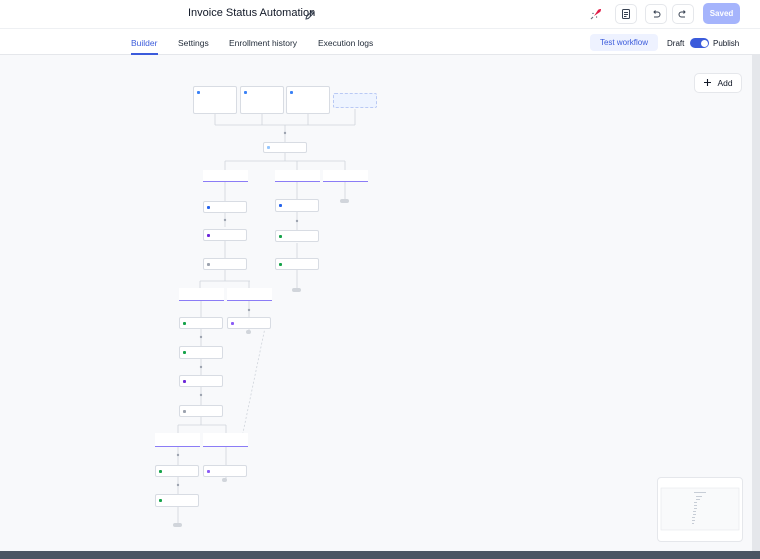  I want to click on undo-icon, so click(656, 14).